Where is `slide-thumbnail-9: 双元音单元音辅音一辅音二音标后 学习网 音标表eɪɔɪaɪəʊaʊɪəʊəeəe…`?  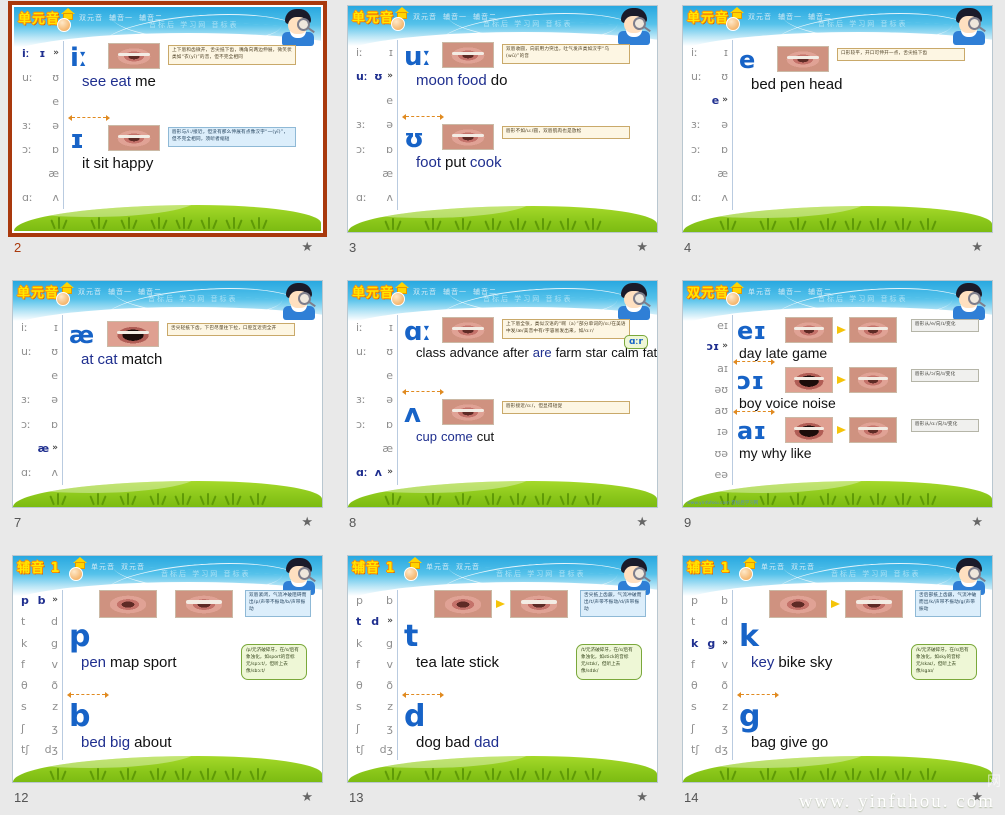
slide-thumbnail-9: 双元音单元音辅音一辅音二音标后 学习网 音标表eɪɔɪaɪəʊaʊɪəʊəeəe… is located at coordinates (837, 394).